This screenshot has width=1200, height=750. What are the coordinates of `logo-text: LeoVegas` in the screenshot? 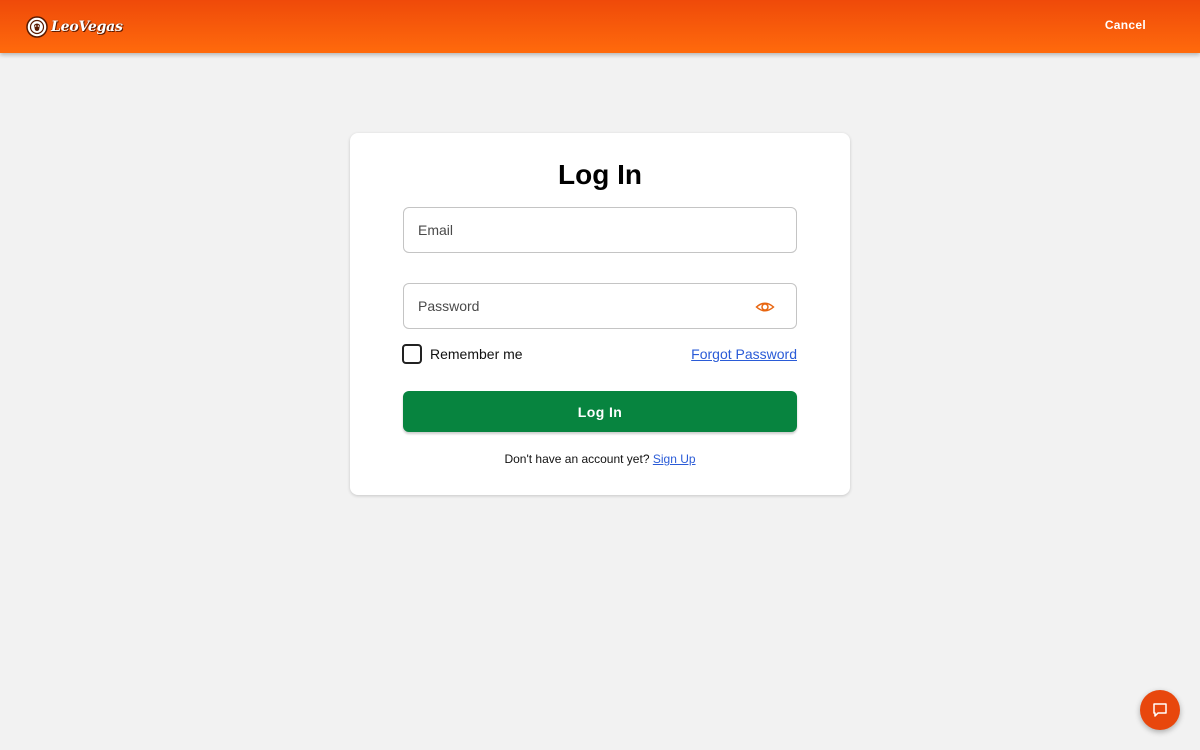 It's located at (87, 27).